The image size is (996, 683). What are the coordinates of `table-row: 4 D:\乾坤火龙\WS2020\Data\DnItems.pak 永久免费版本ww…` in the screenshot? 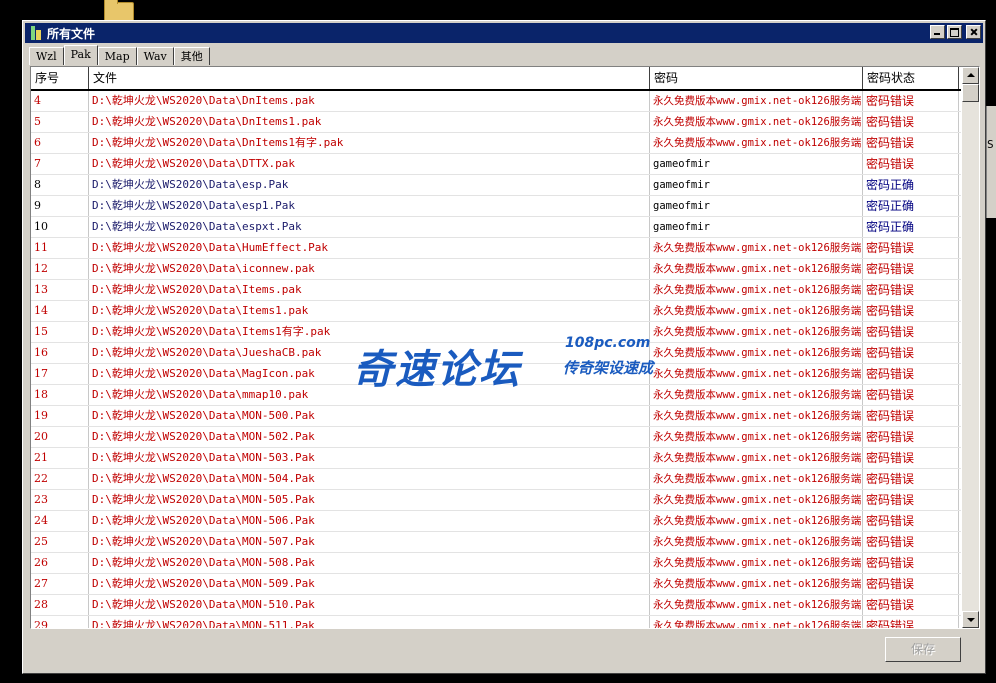 It's located at (496, 101).